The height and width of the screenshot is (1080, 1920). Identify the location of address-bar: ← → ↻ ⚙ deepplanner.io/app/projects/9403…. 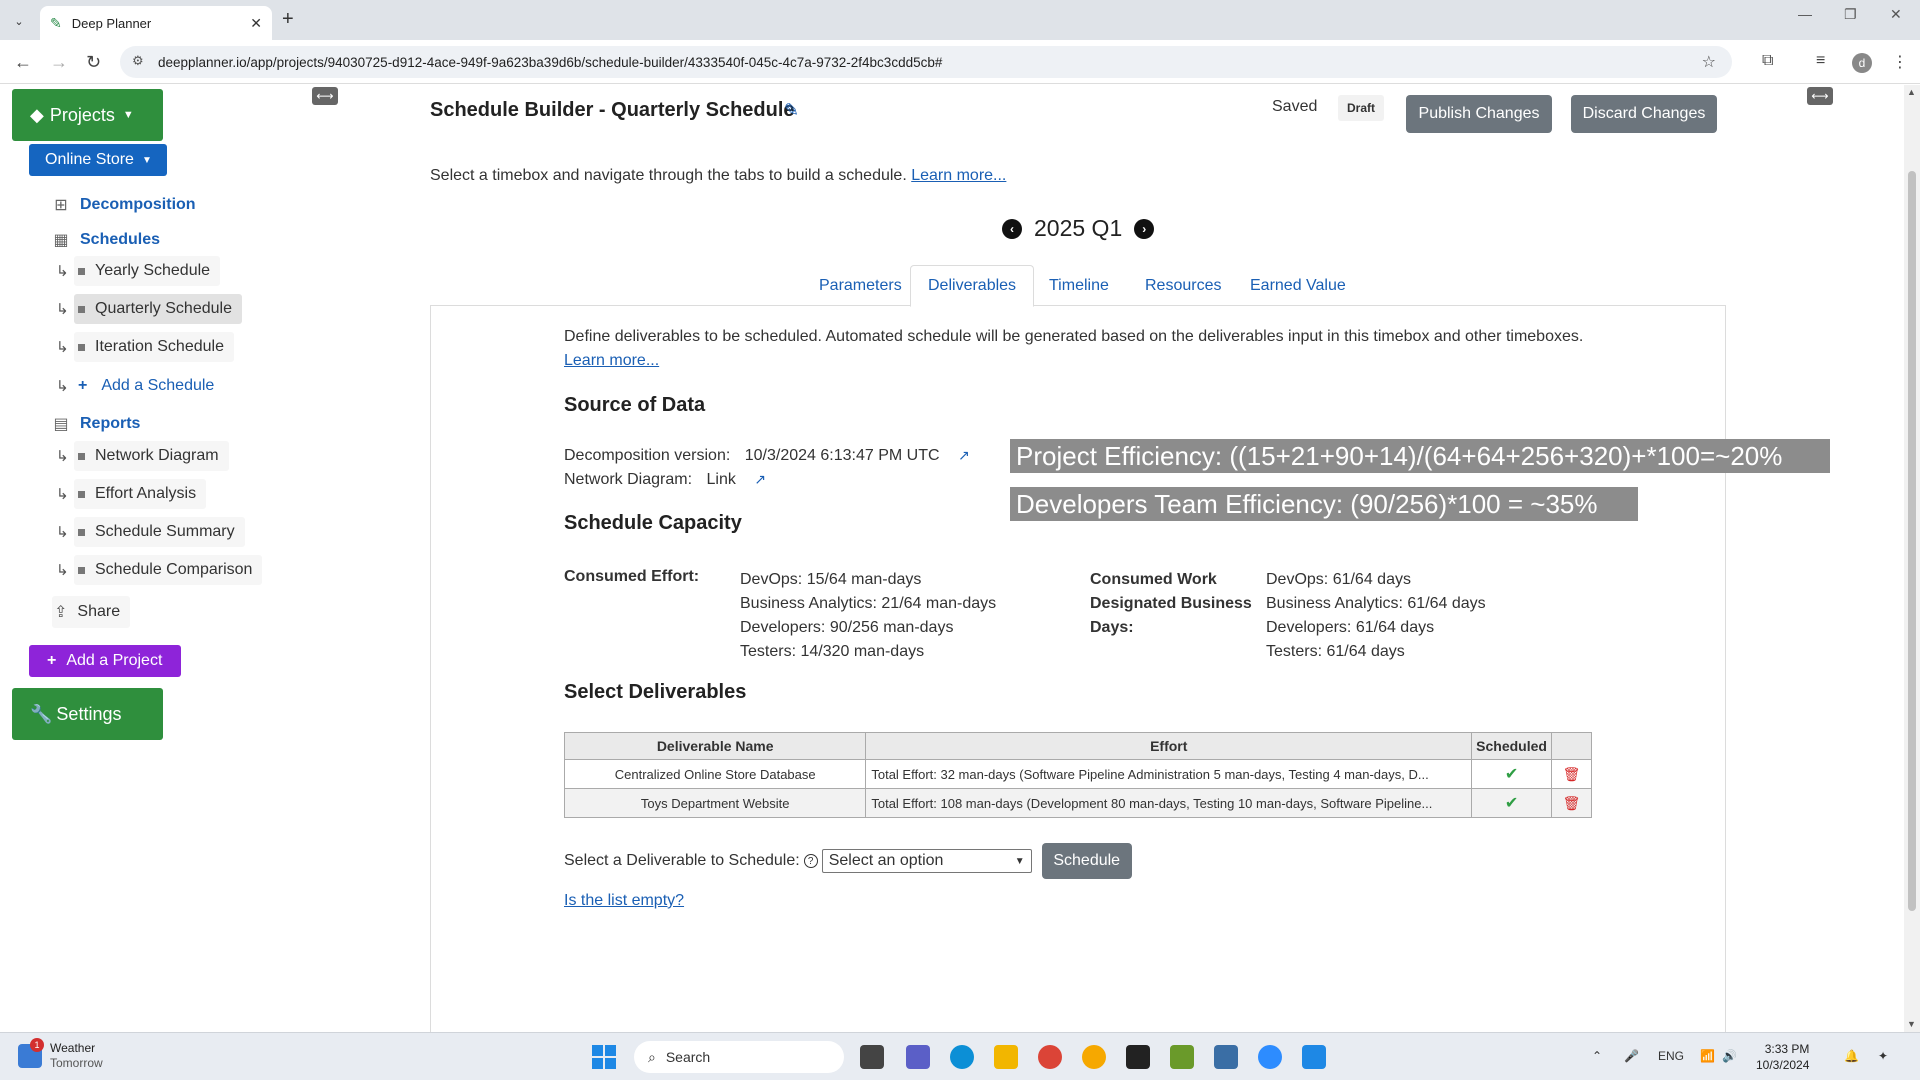
(960, 62).